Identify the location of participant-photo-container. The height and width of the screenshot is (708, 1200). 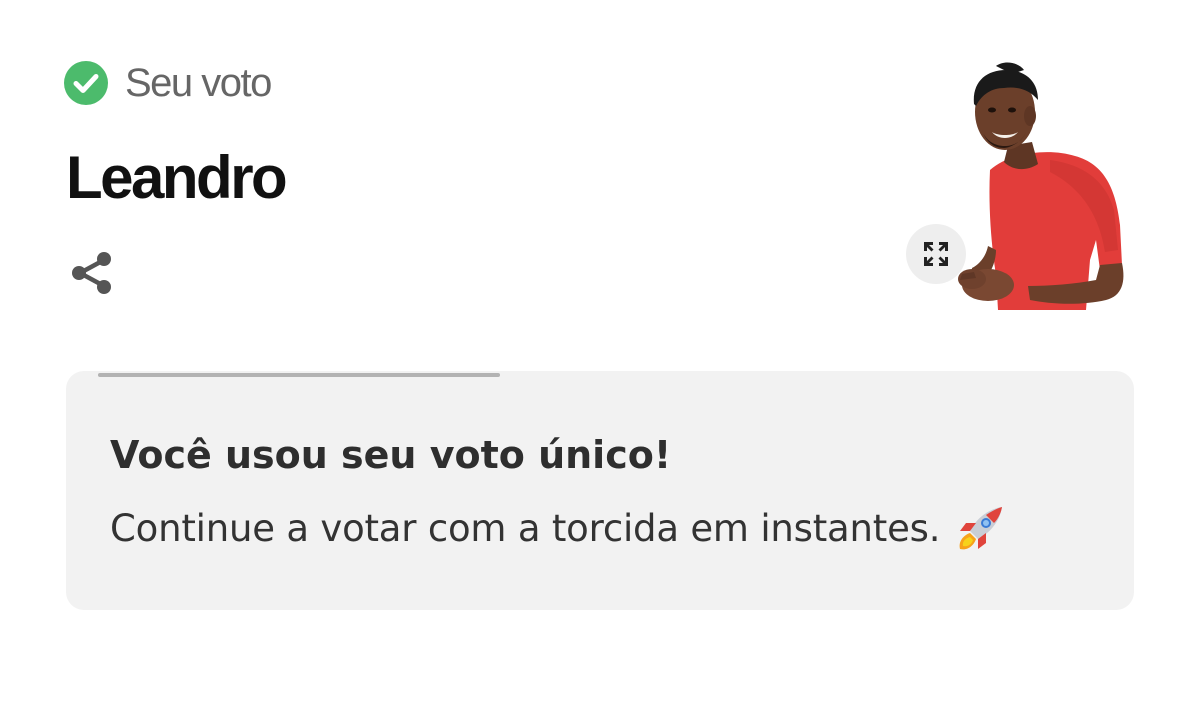
(1020, 185).